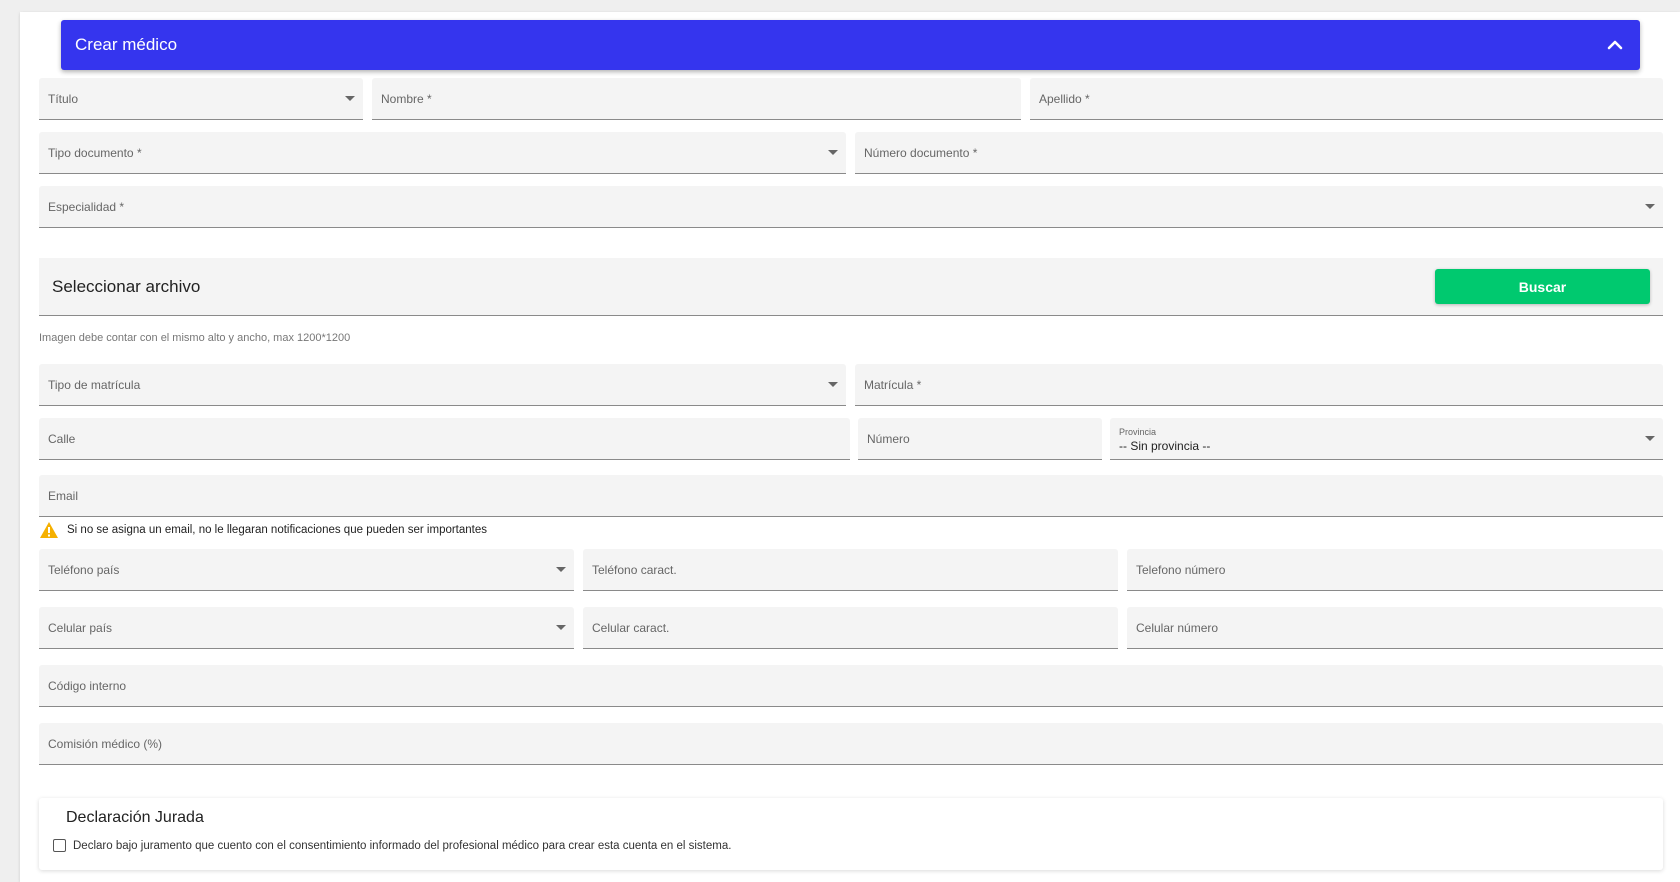 Image resolution: width=1680 pixels, height=882 pixels. What do you see at coordinates (850, 45) in the screenshot?
I see `form-header: Crear médico` at bounding box center [850, 45].